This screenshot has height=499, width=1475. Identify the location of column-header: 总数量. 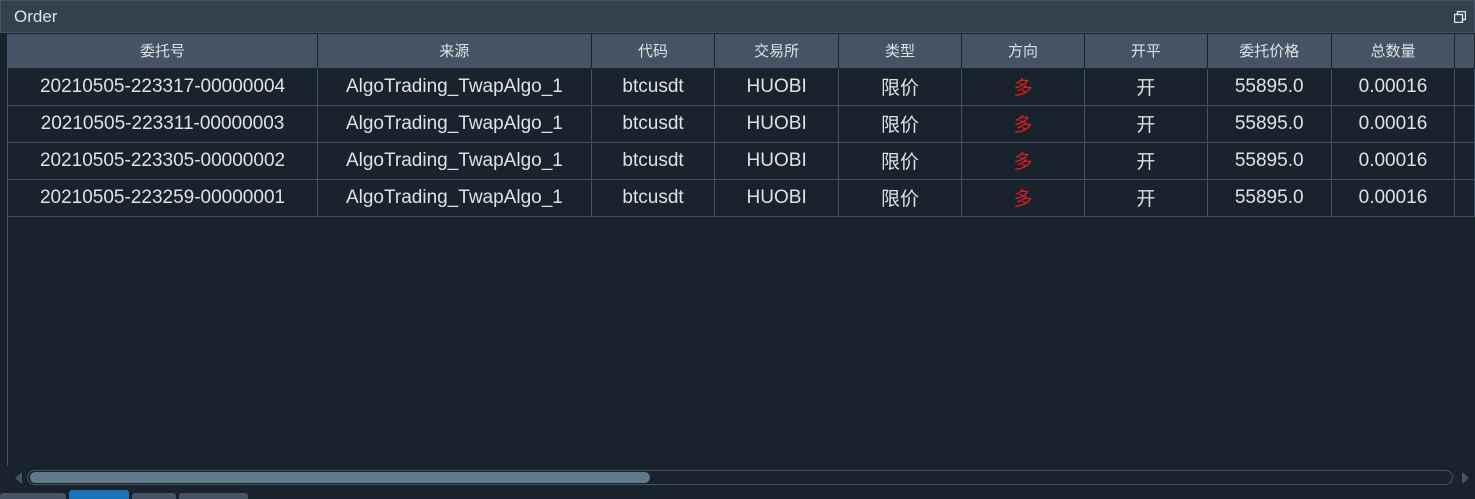
(1393, 51).